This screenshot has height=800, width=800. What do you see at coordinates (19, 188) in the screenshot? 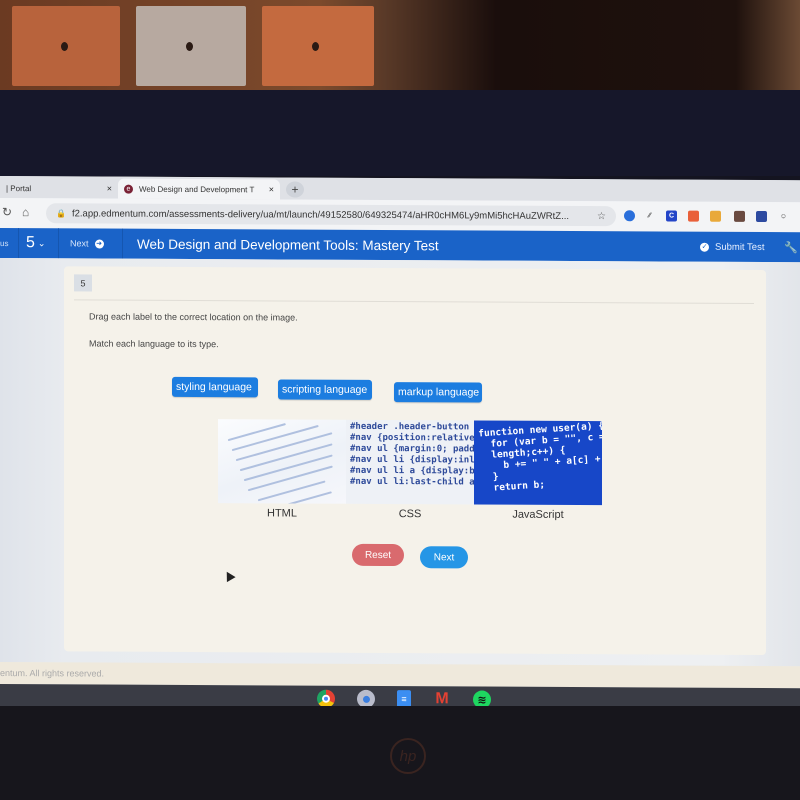
I see `tab-label: | Portal` at bounding box center [19, 188].